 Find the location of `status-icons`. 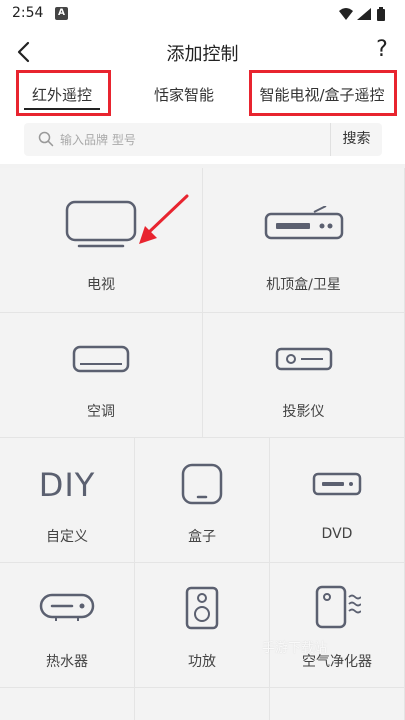

status-icons is located at coordinates (362, 14).